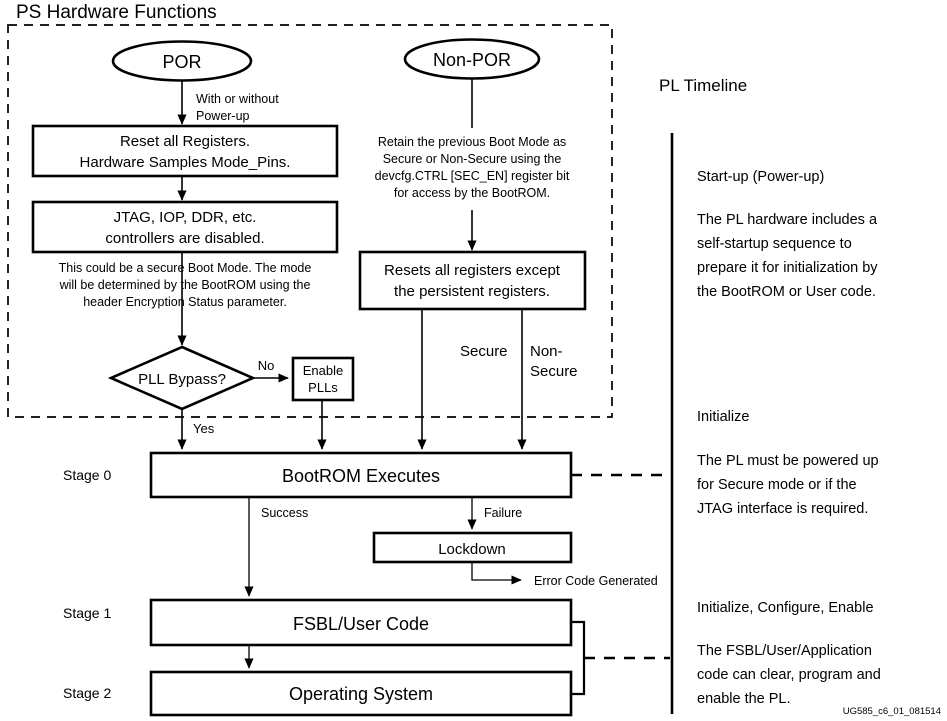 This screenshot has height=721, width=947. Describe the element at coordinates (181, 62) in the screenshot. I see `por-node-label: POR` at that location.